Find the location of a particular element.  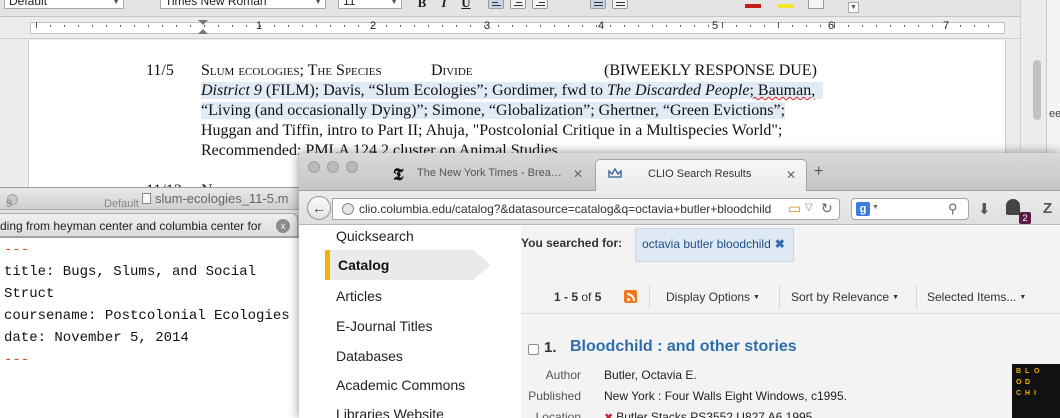

search-constraint-chip: octavia butler bloodchild ✖ is located at coordinates (714, 245).